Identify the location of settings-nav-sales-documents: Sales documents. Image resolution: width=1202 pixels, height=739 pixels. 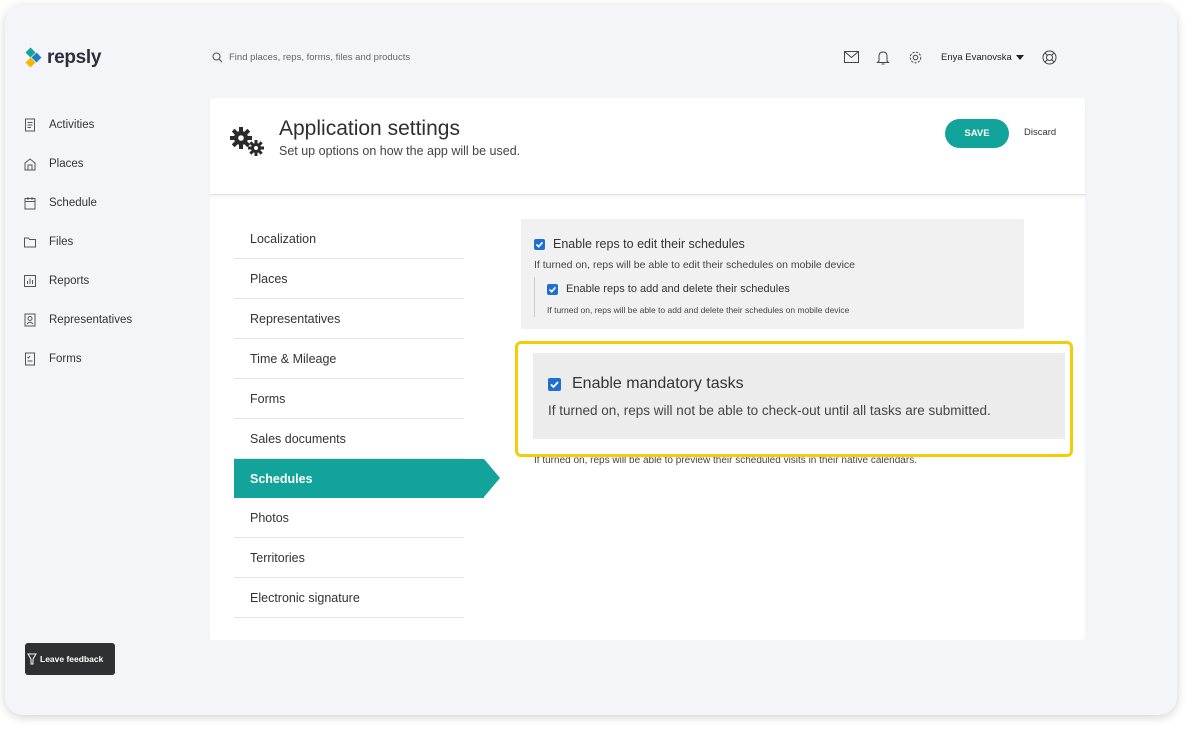
(349, 439).